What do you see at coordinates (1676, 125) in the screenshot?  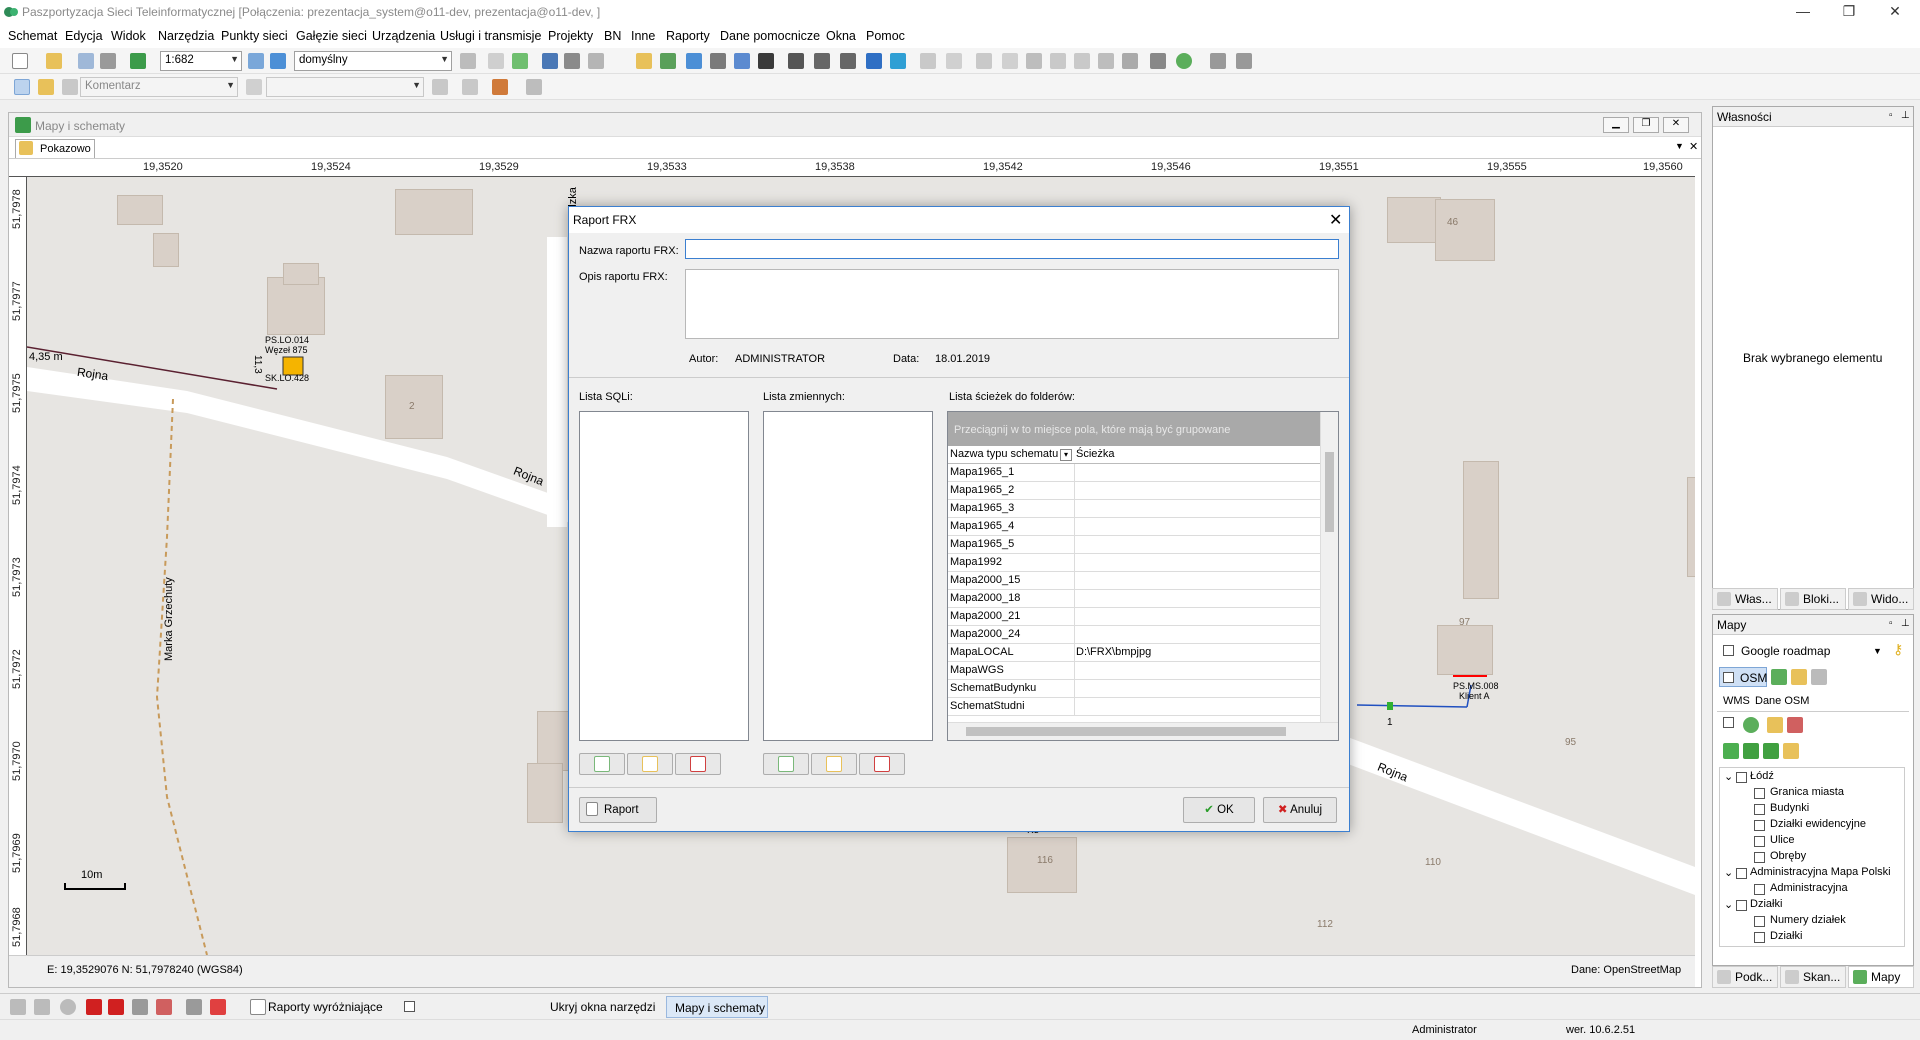 I see `map-close-button: ✕` at bounding box center [1676, 125].